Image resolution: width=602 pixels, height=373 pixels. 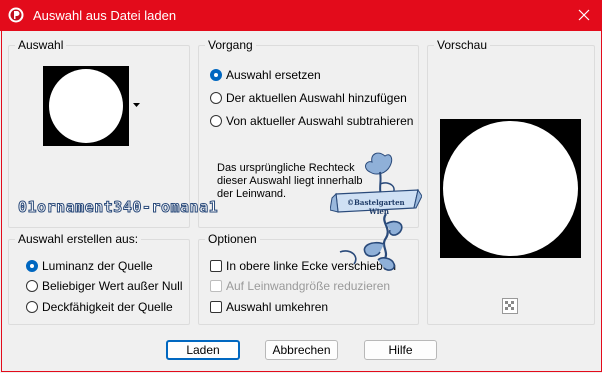 I want to click on auswahl-group-label: Auswahl, so click(x=41, y=45).